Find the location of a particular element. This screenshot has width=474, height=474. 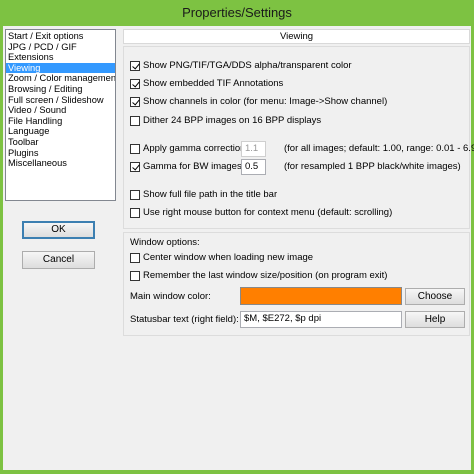

gamma-bw-checkbox is located at coordinates (135, 167).